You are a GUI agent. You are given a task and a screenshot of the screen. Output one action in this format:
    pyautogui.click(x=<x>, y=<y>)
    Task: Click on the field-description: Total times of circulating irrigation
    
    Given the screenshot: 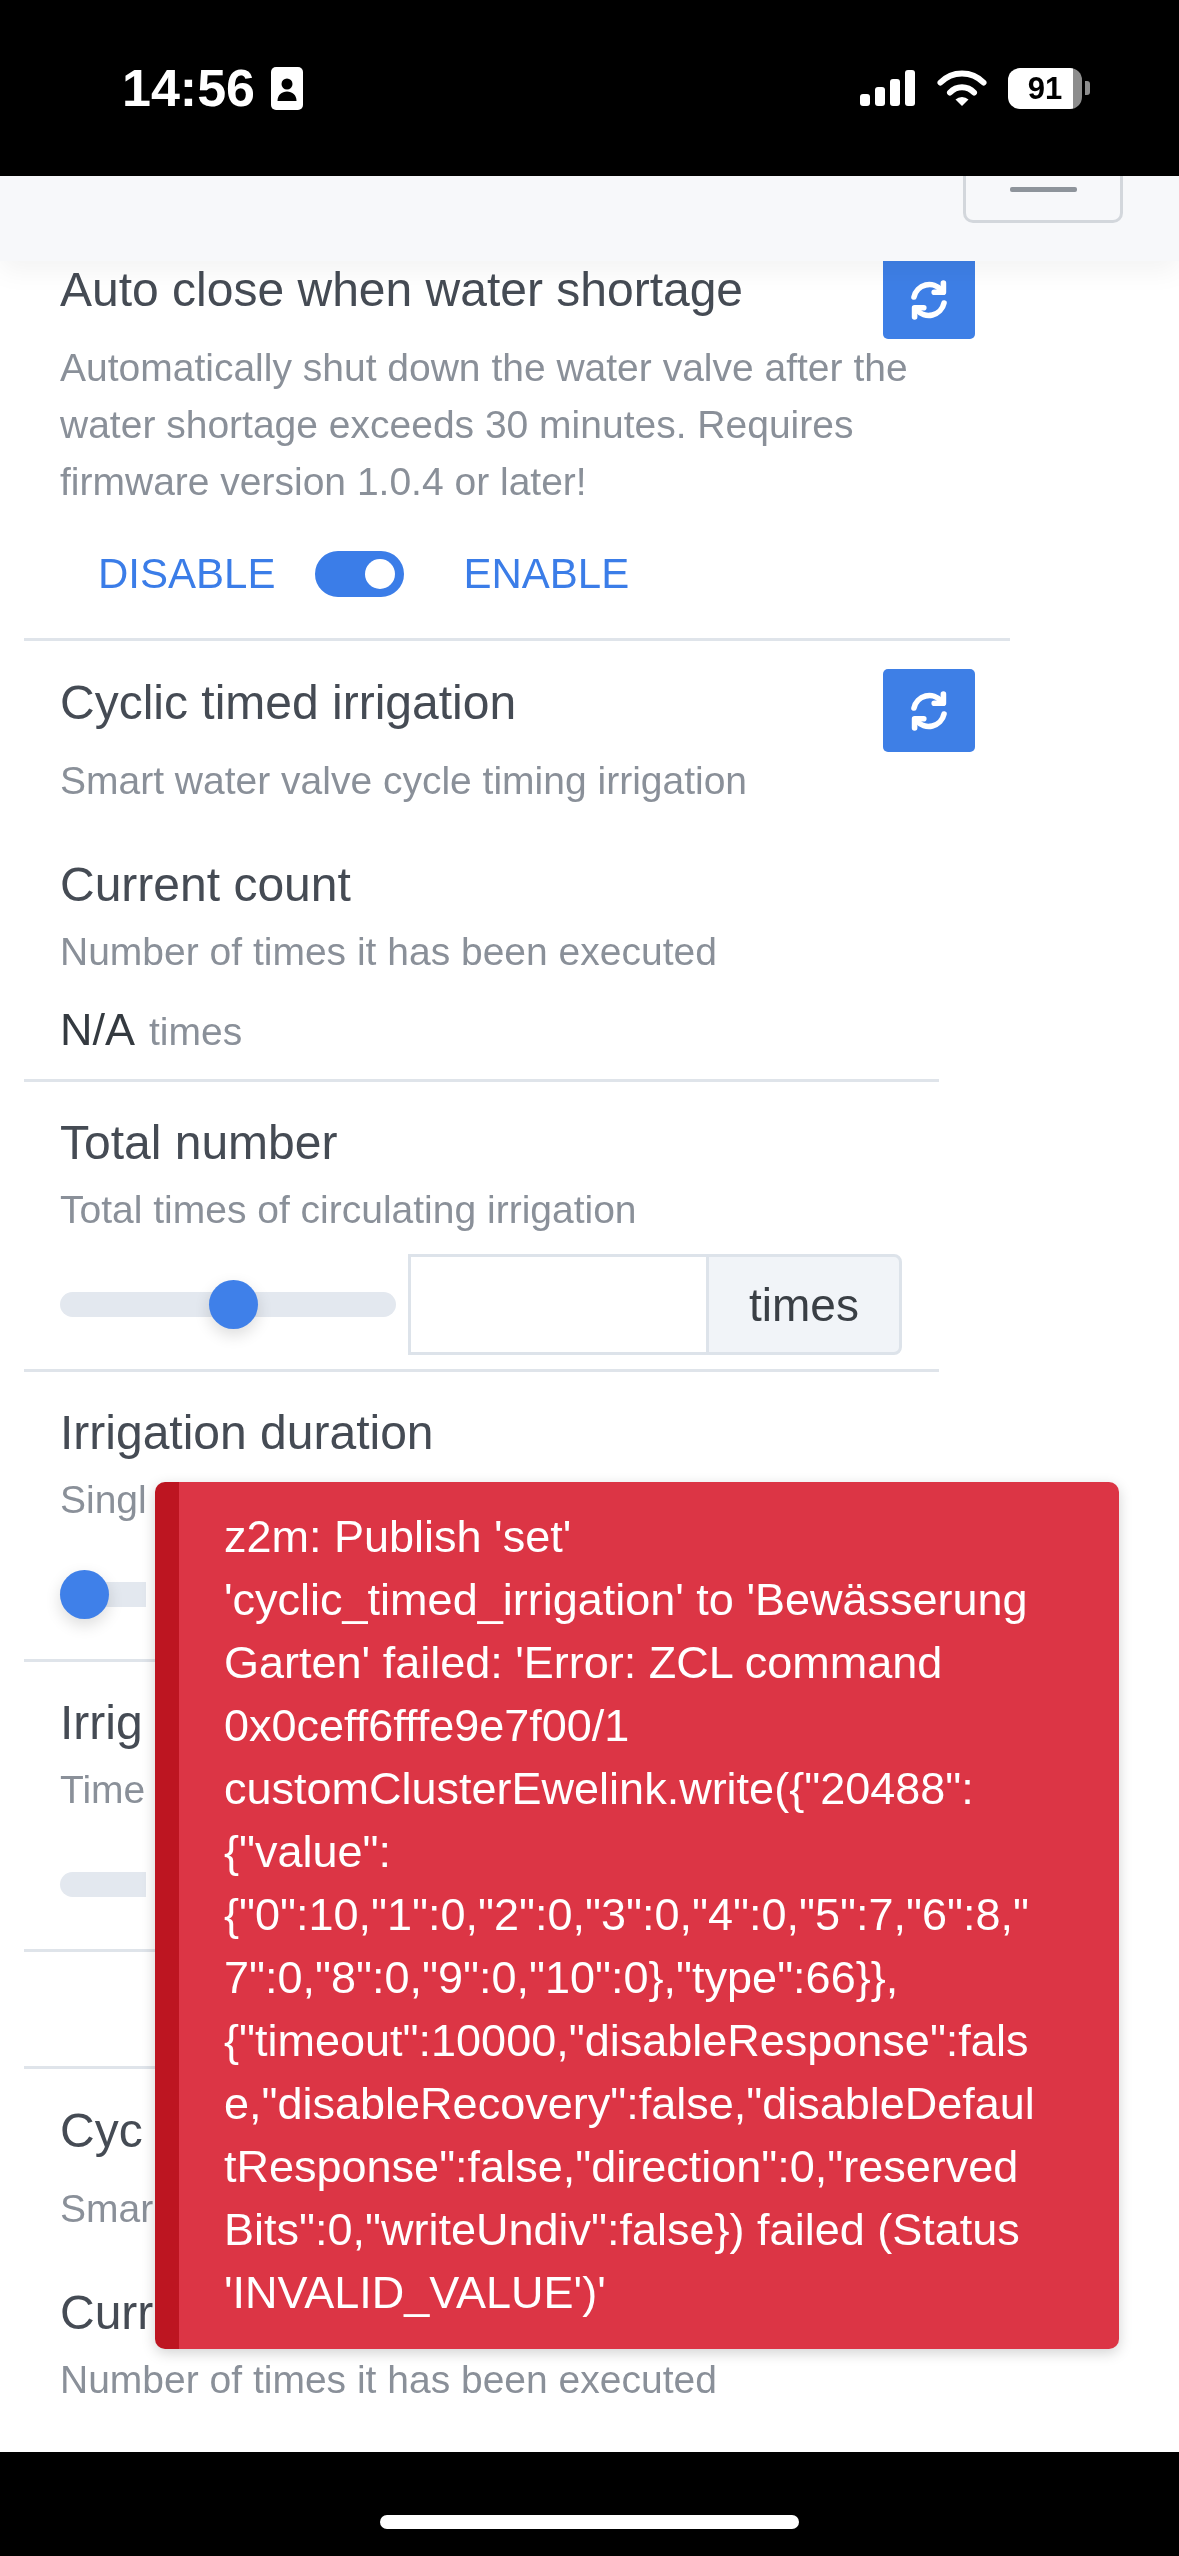 What is the action you would take?
    pyautogui.click(x=348, y=1210)
    